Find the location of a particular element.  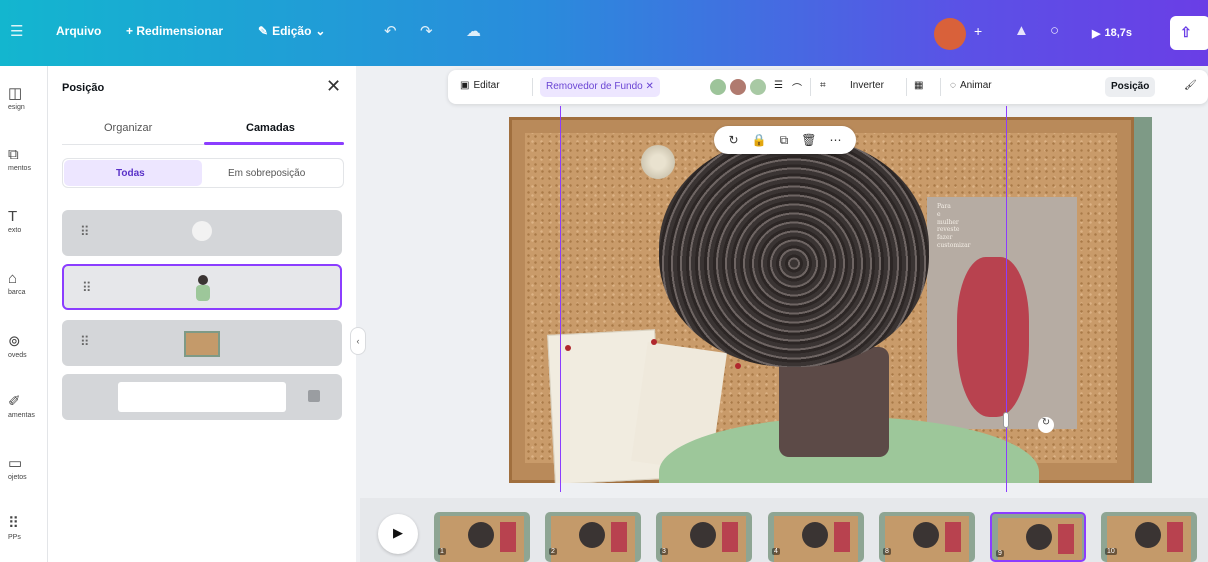

crop-icon: ⌗ is located at coordinates (823, 85).